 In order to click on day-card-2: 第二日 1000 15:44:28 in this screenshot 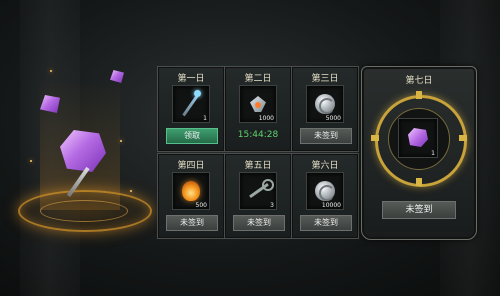, I will do `click(258, 109)`.